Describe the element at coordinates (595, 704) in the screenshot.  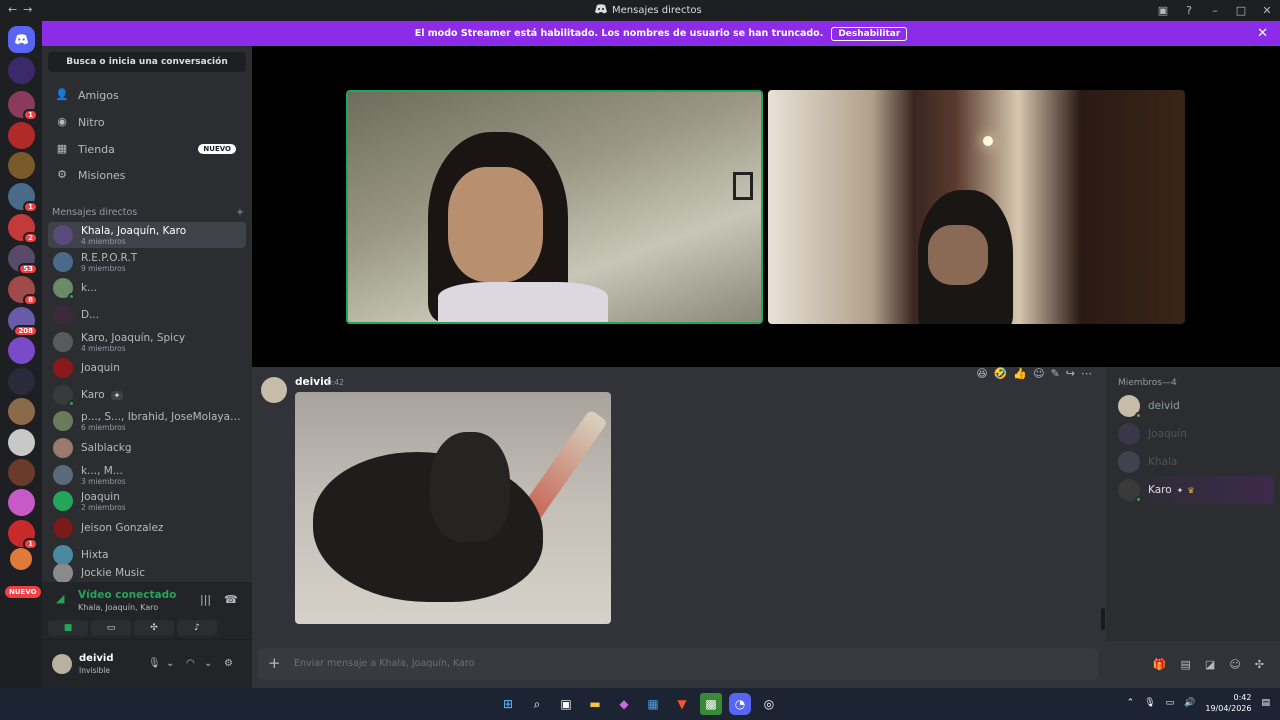
I see `file-explorer-icon: ▬` at that location.